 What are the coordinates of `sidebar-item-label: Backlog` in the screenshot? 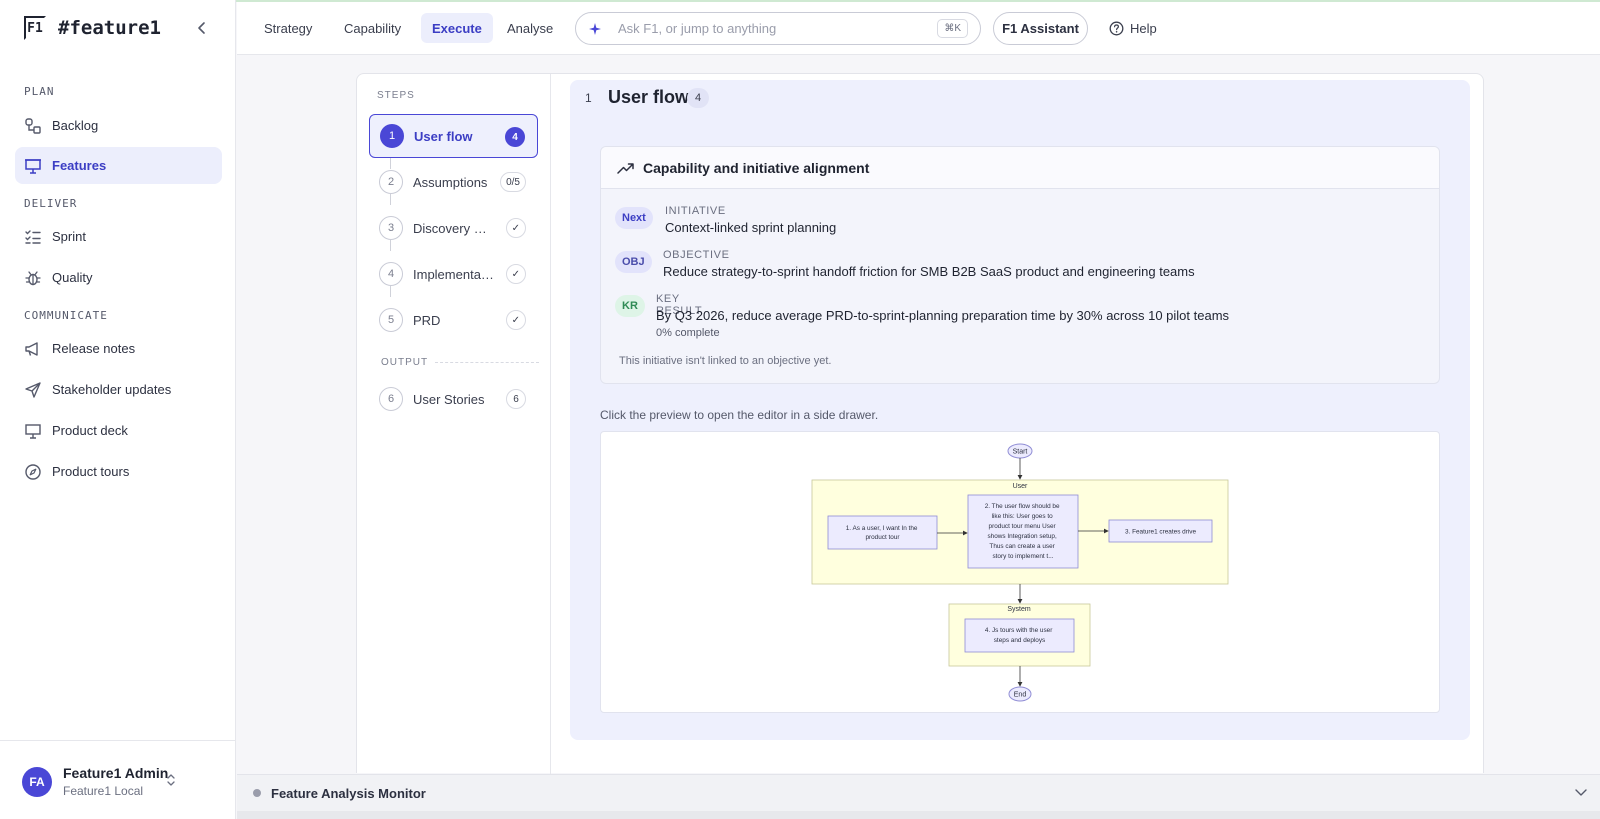 It's located at (75, 125).